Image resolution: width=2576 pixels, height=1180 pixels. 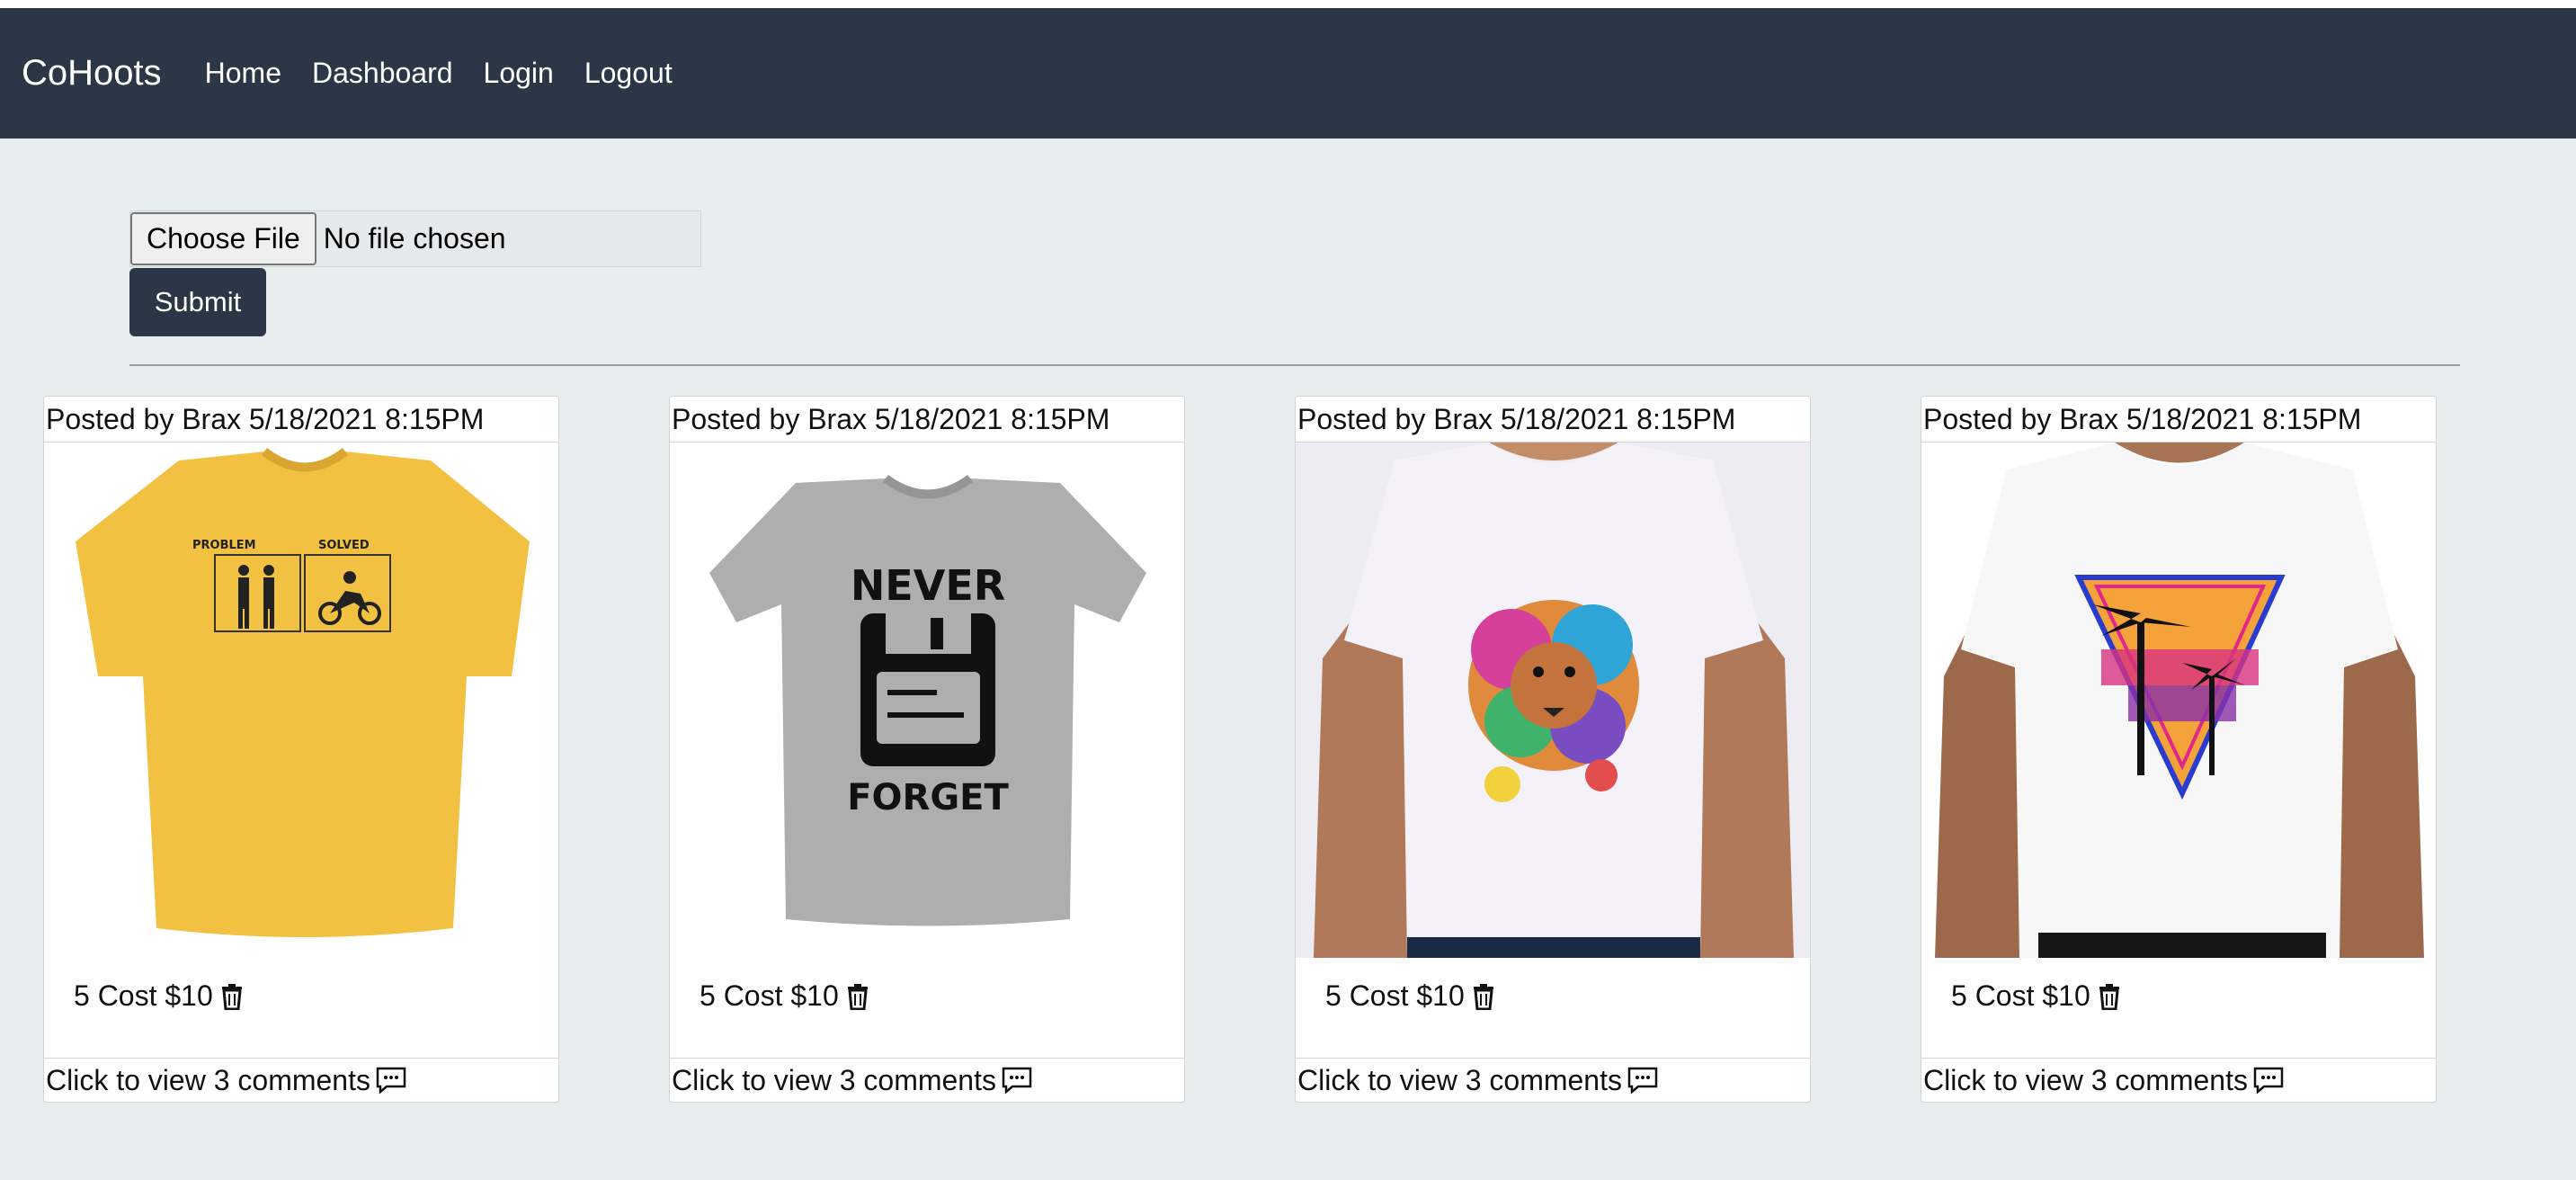 I want to click on nav-link-logout: Logout, so click(x=629, y=73).